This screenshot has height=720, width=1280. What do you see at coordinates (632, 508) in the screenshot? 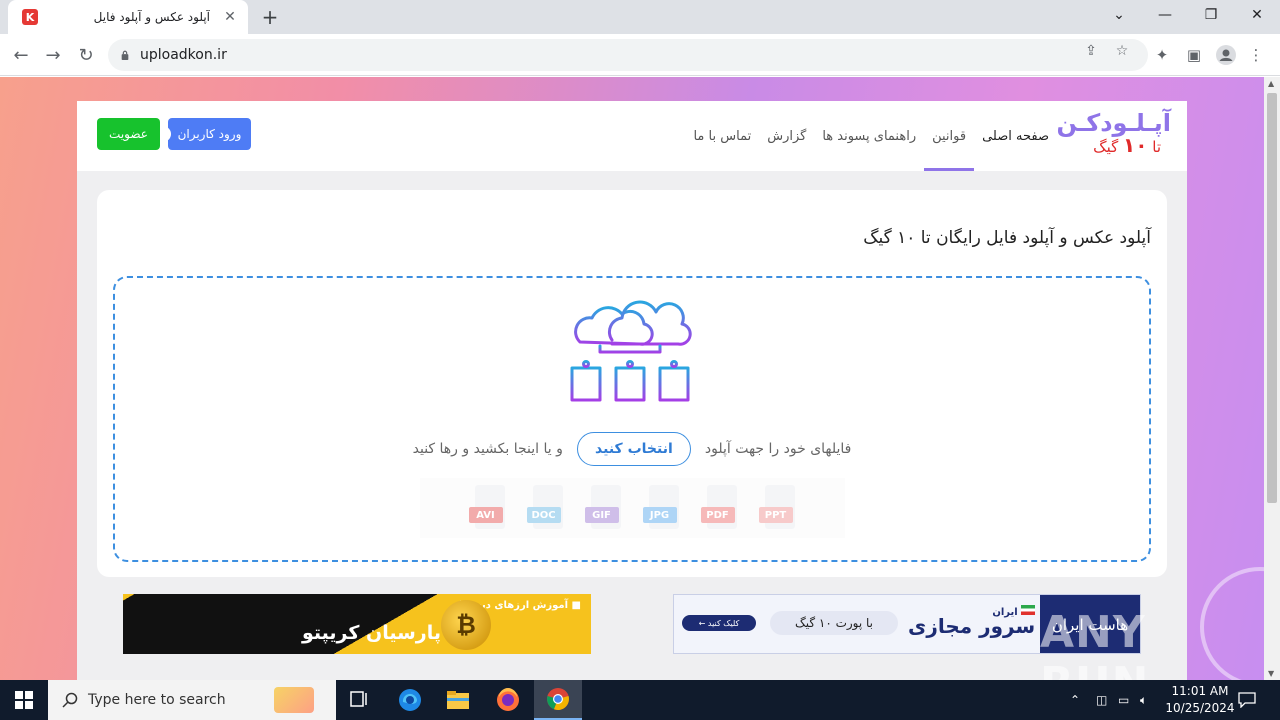
I see `file-type-icons: PPT PDF JPG GIF DOC AVI` at bounding box center [632, 508].